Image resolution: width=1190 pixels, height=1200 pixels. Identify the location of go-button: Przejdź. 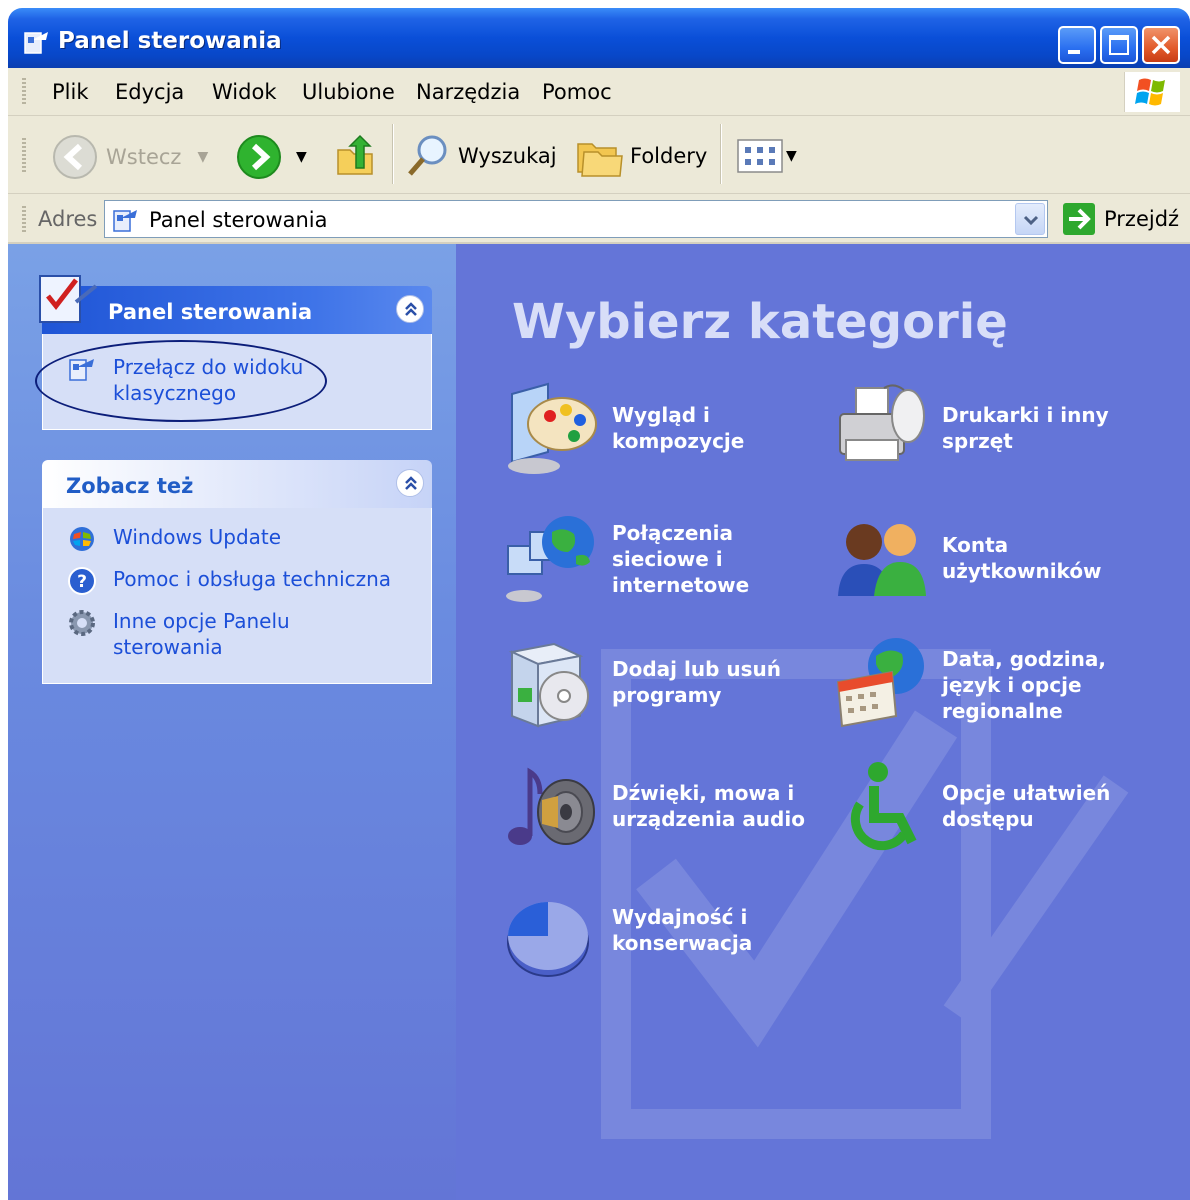
(1120, 219).